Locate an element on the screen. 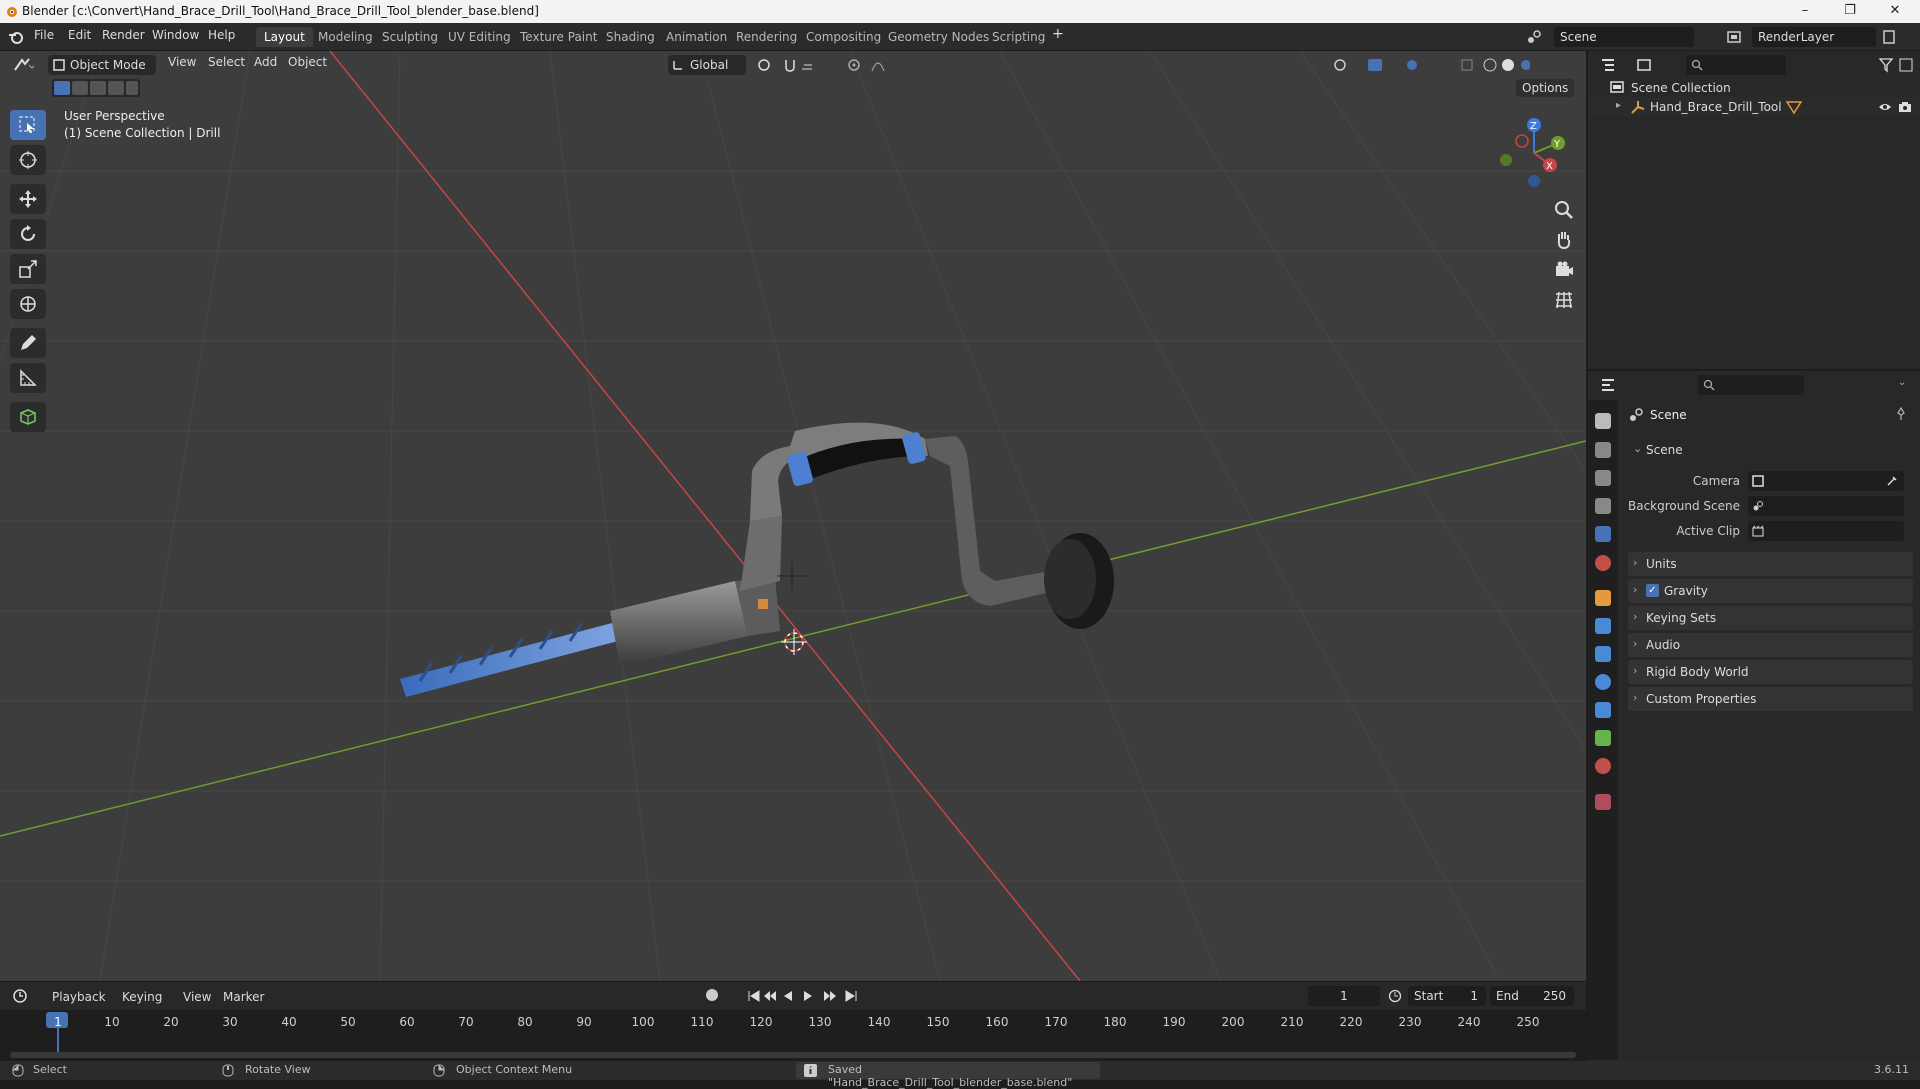  camera-view-button is located at coordinates (1564, 270).